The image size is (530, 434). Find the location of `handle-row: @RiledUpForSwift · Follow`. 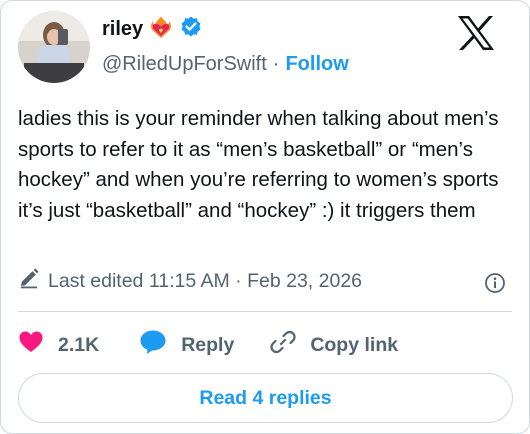

handle-row: @RiledUpForSwift · Follow is located at coordinates (225, 64).